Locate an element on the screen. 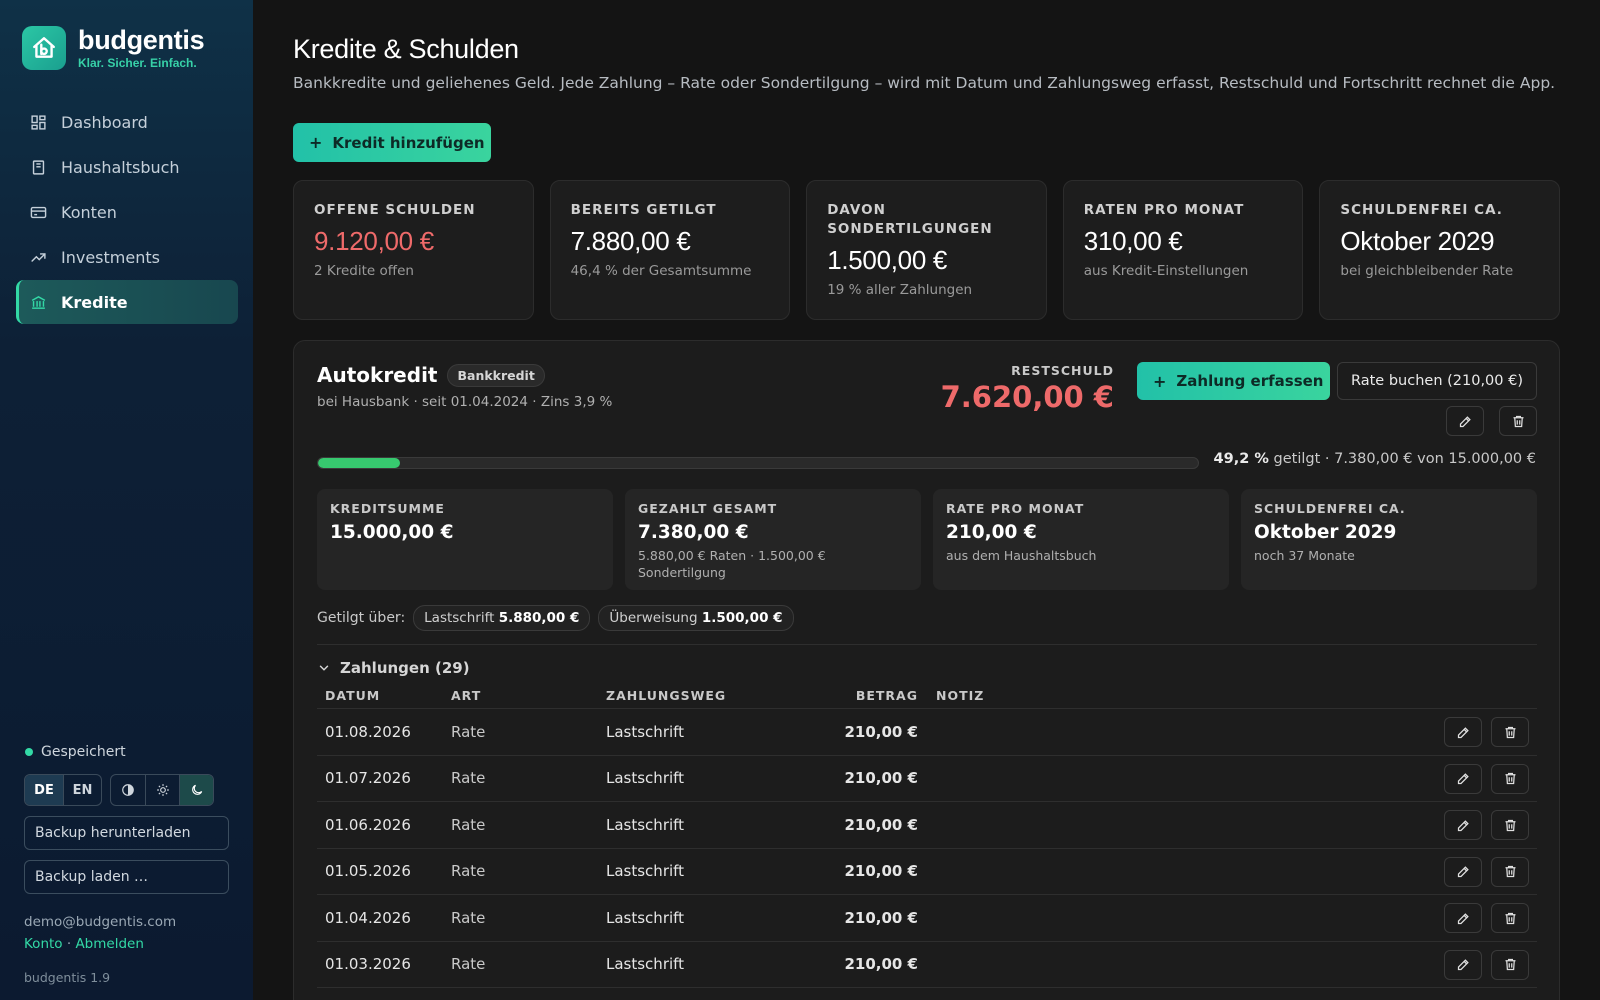  stat-value: 1.500,00 € is located at coordinates (887, 260).